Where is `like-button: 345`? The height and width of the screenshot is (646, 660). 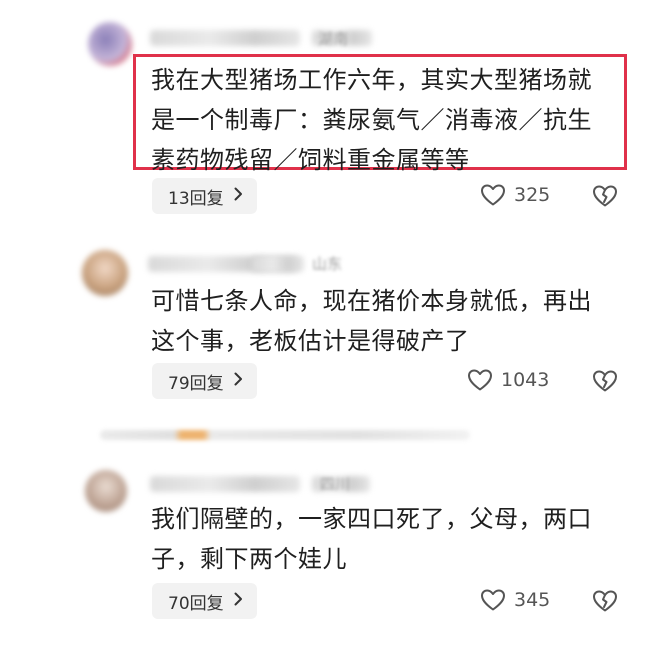
like-button: 345 is located at coordinates (515, 600).